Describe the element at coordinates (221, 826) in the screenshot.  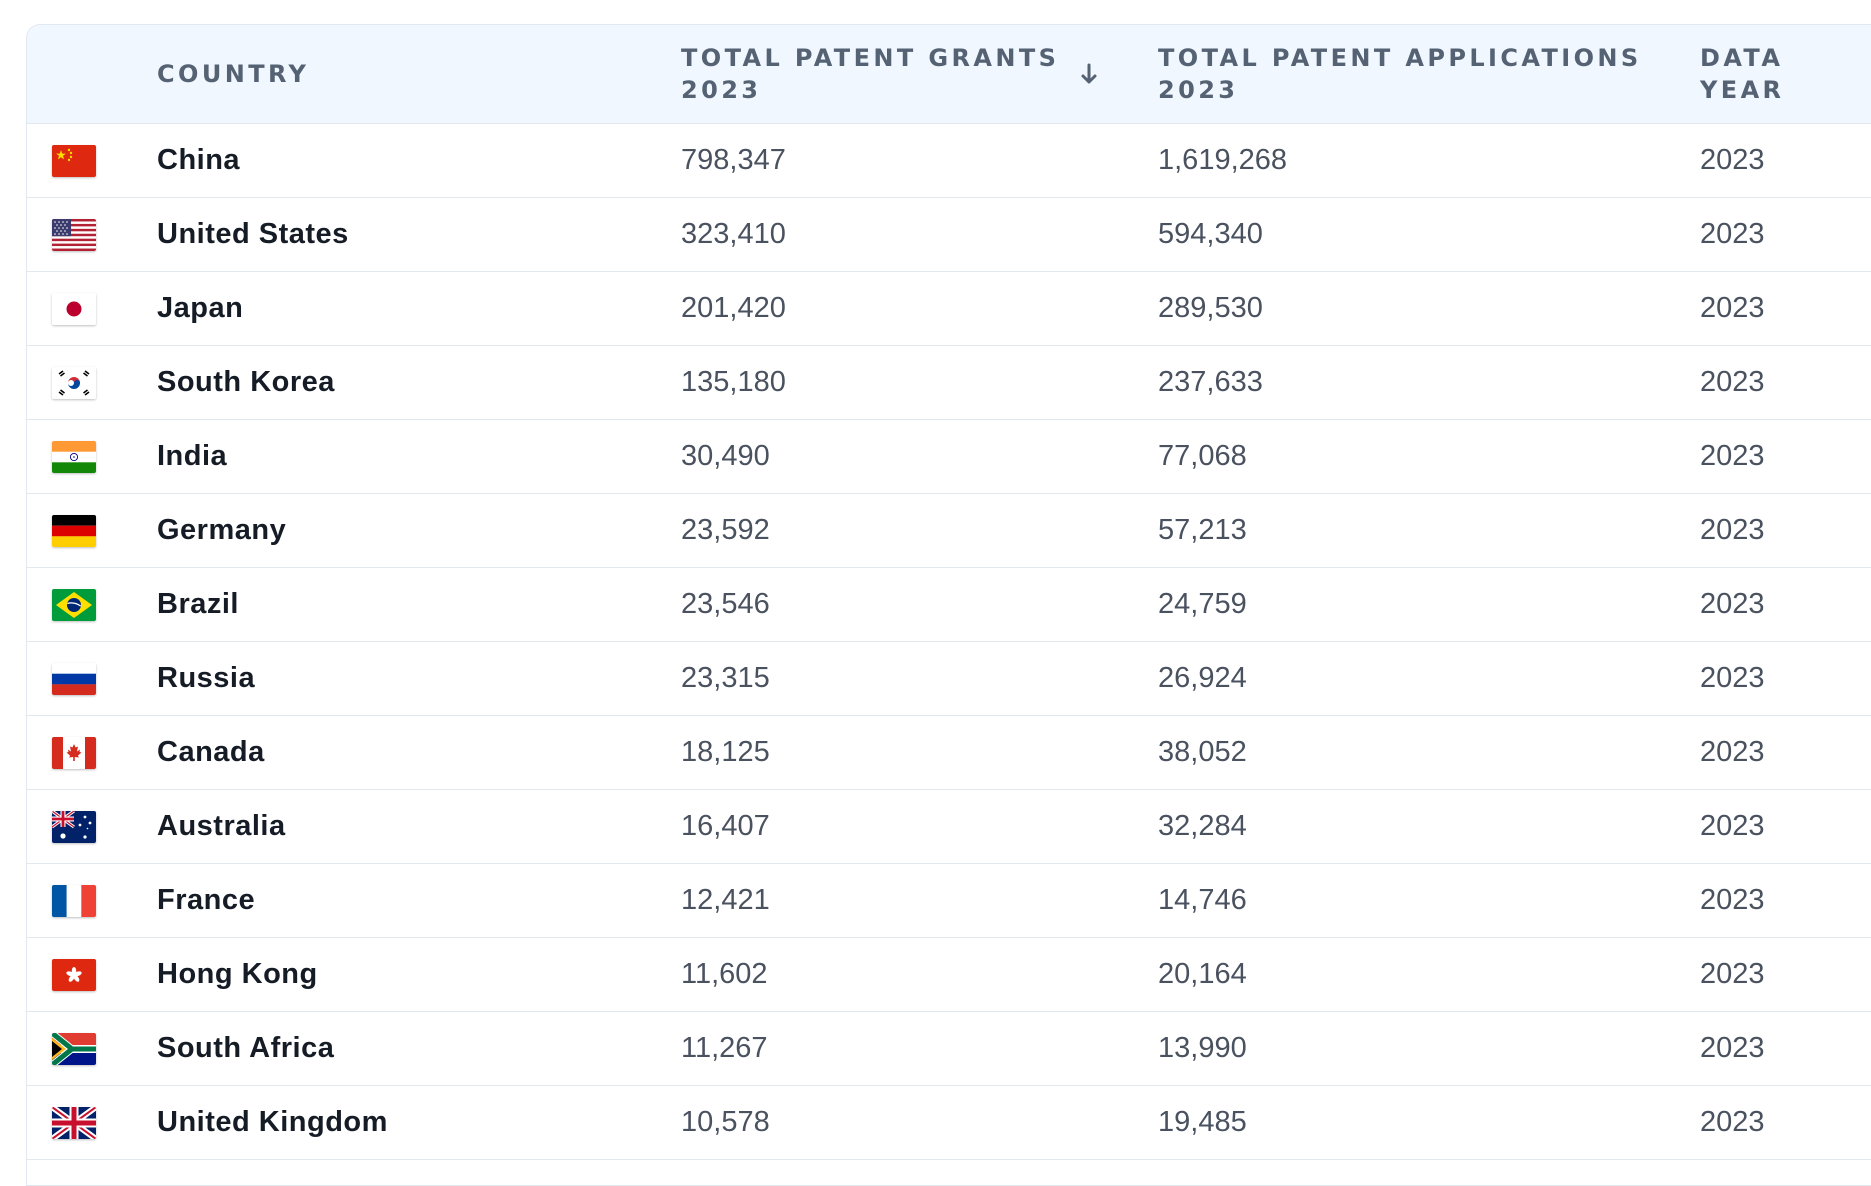
I see `country-name: Australia` at that location.